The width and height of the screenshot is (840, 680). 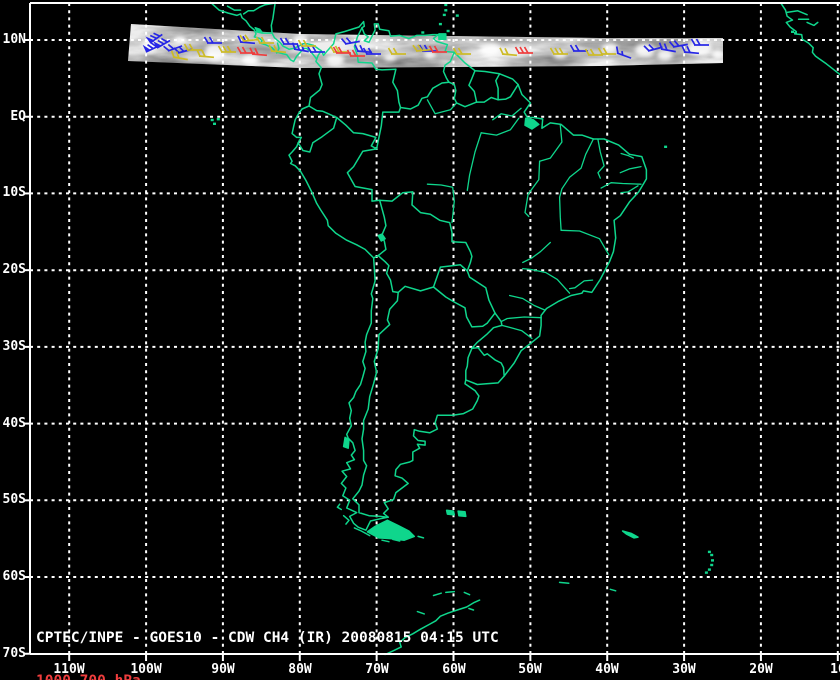 I want to click on lat-label-10N: 10N, so click(x=14, y=39).